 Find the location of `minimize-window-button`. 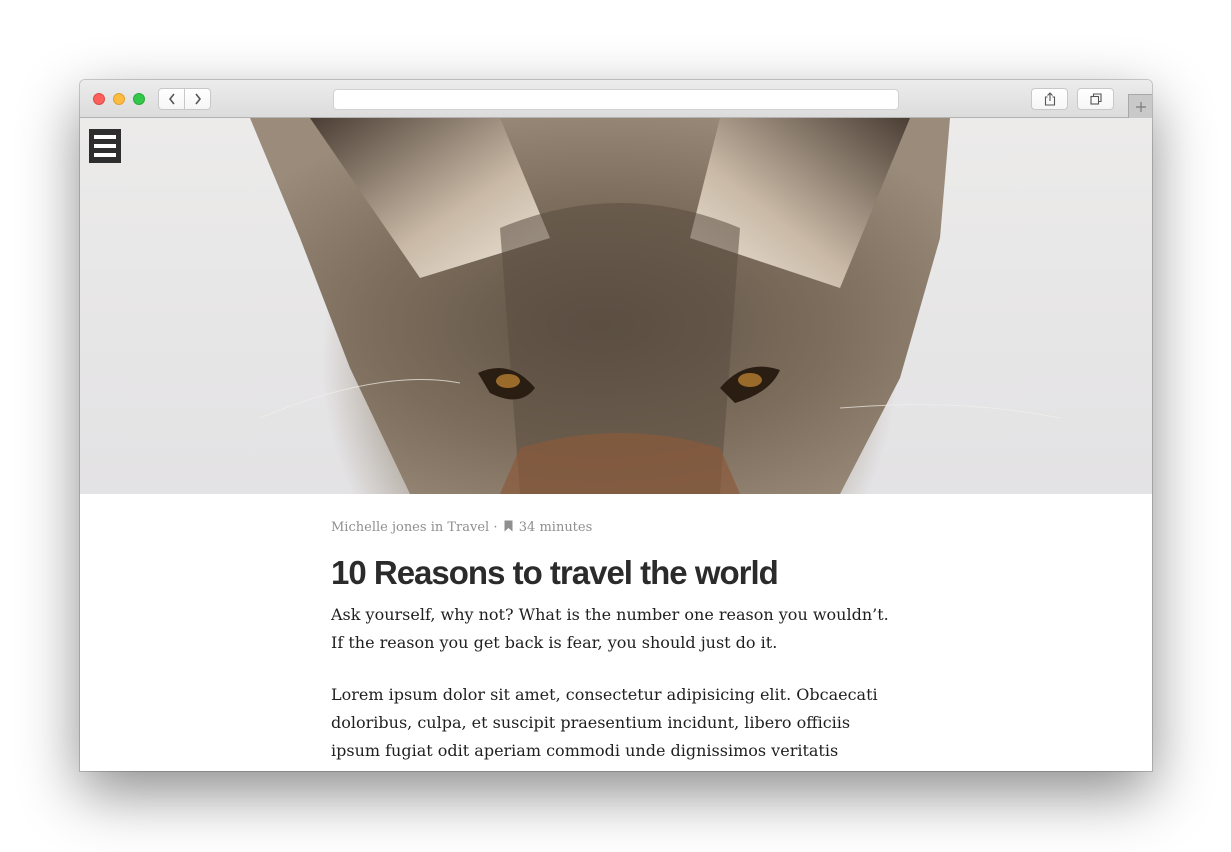

minimize-window-button is located at coordinates (119, 99).